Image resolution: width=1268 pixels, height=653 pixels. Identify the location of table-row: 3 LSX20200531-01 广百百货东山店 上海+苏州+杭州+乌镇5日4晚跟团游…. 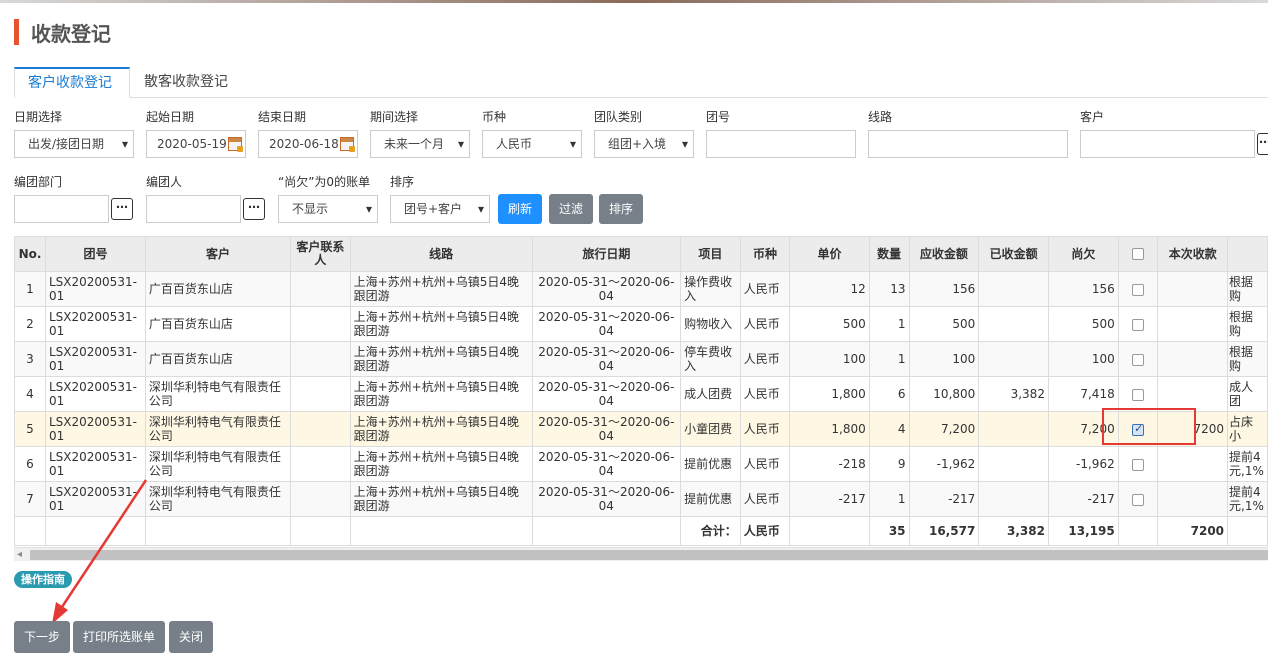
(641, 359).